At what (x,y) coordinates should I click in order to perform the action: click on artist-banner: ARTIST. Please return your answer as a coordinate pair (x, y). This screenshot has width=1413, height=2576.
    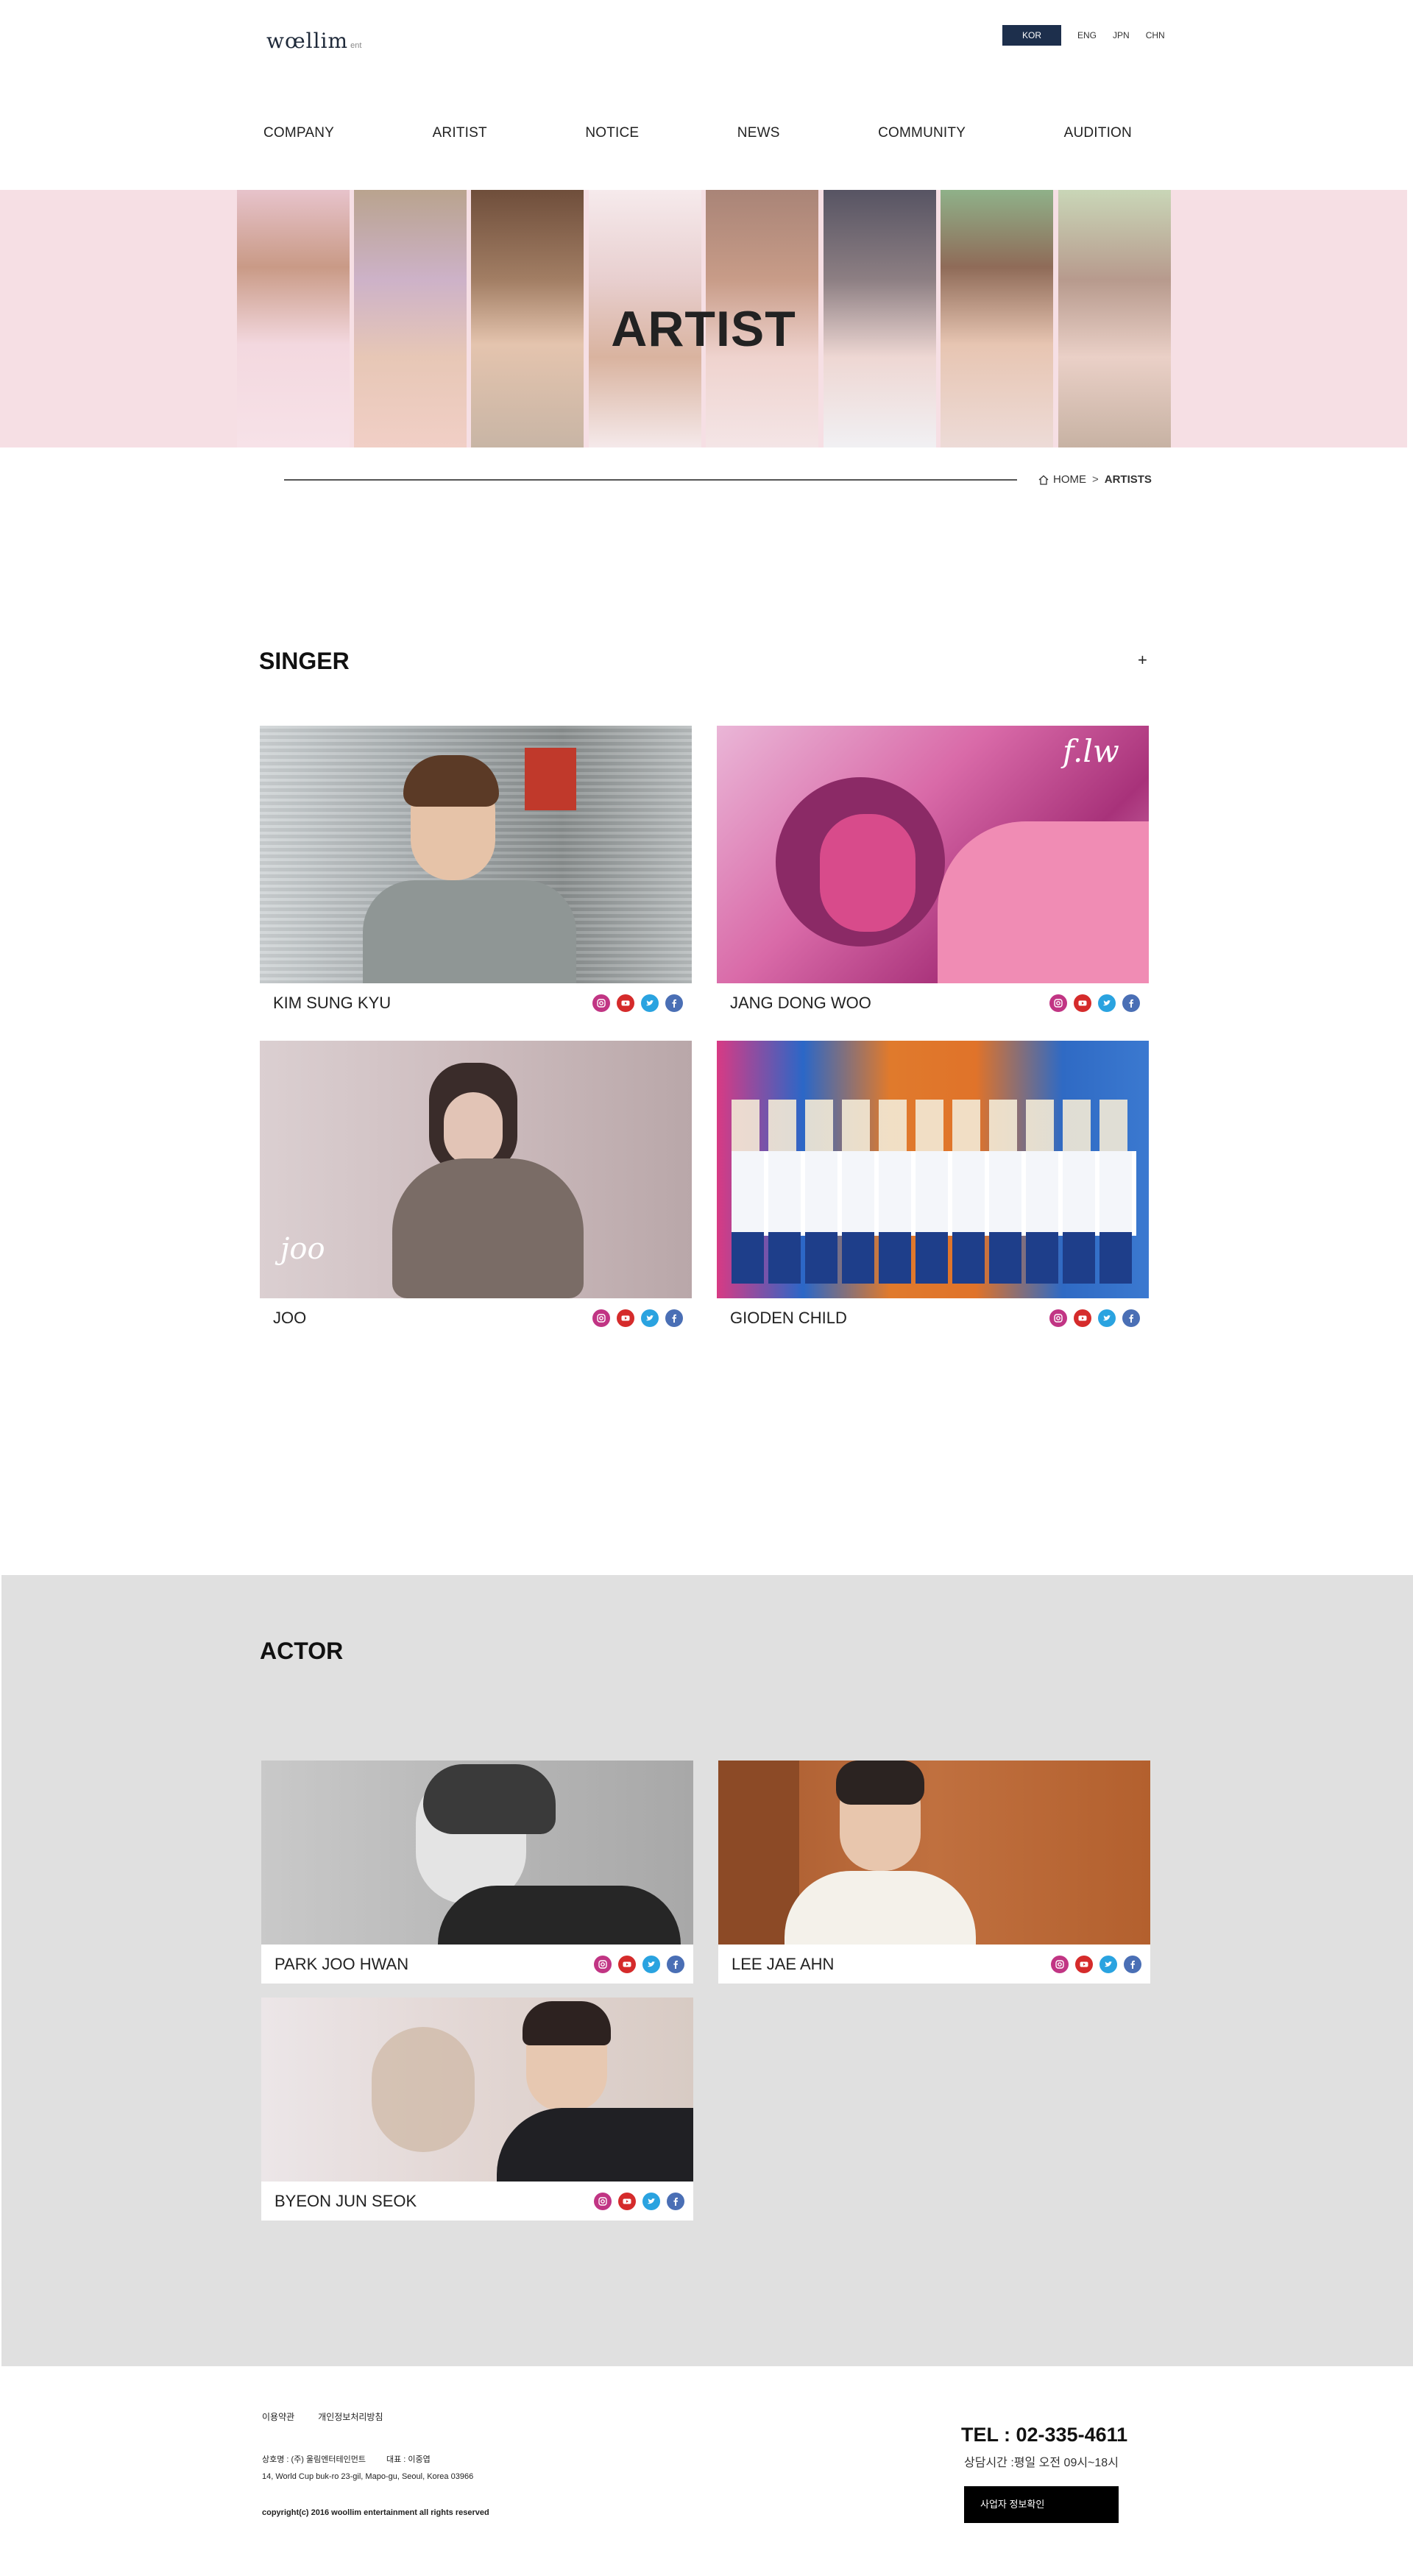
    Looking at the image, I should click on (703, 318).